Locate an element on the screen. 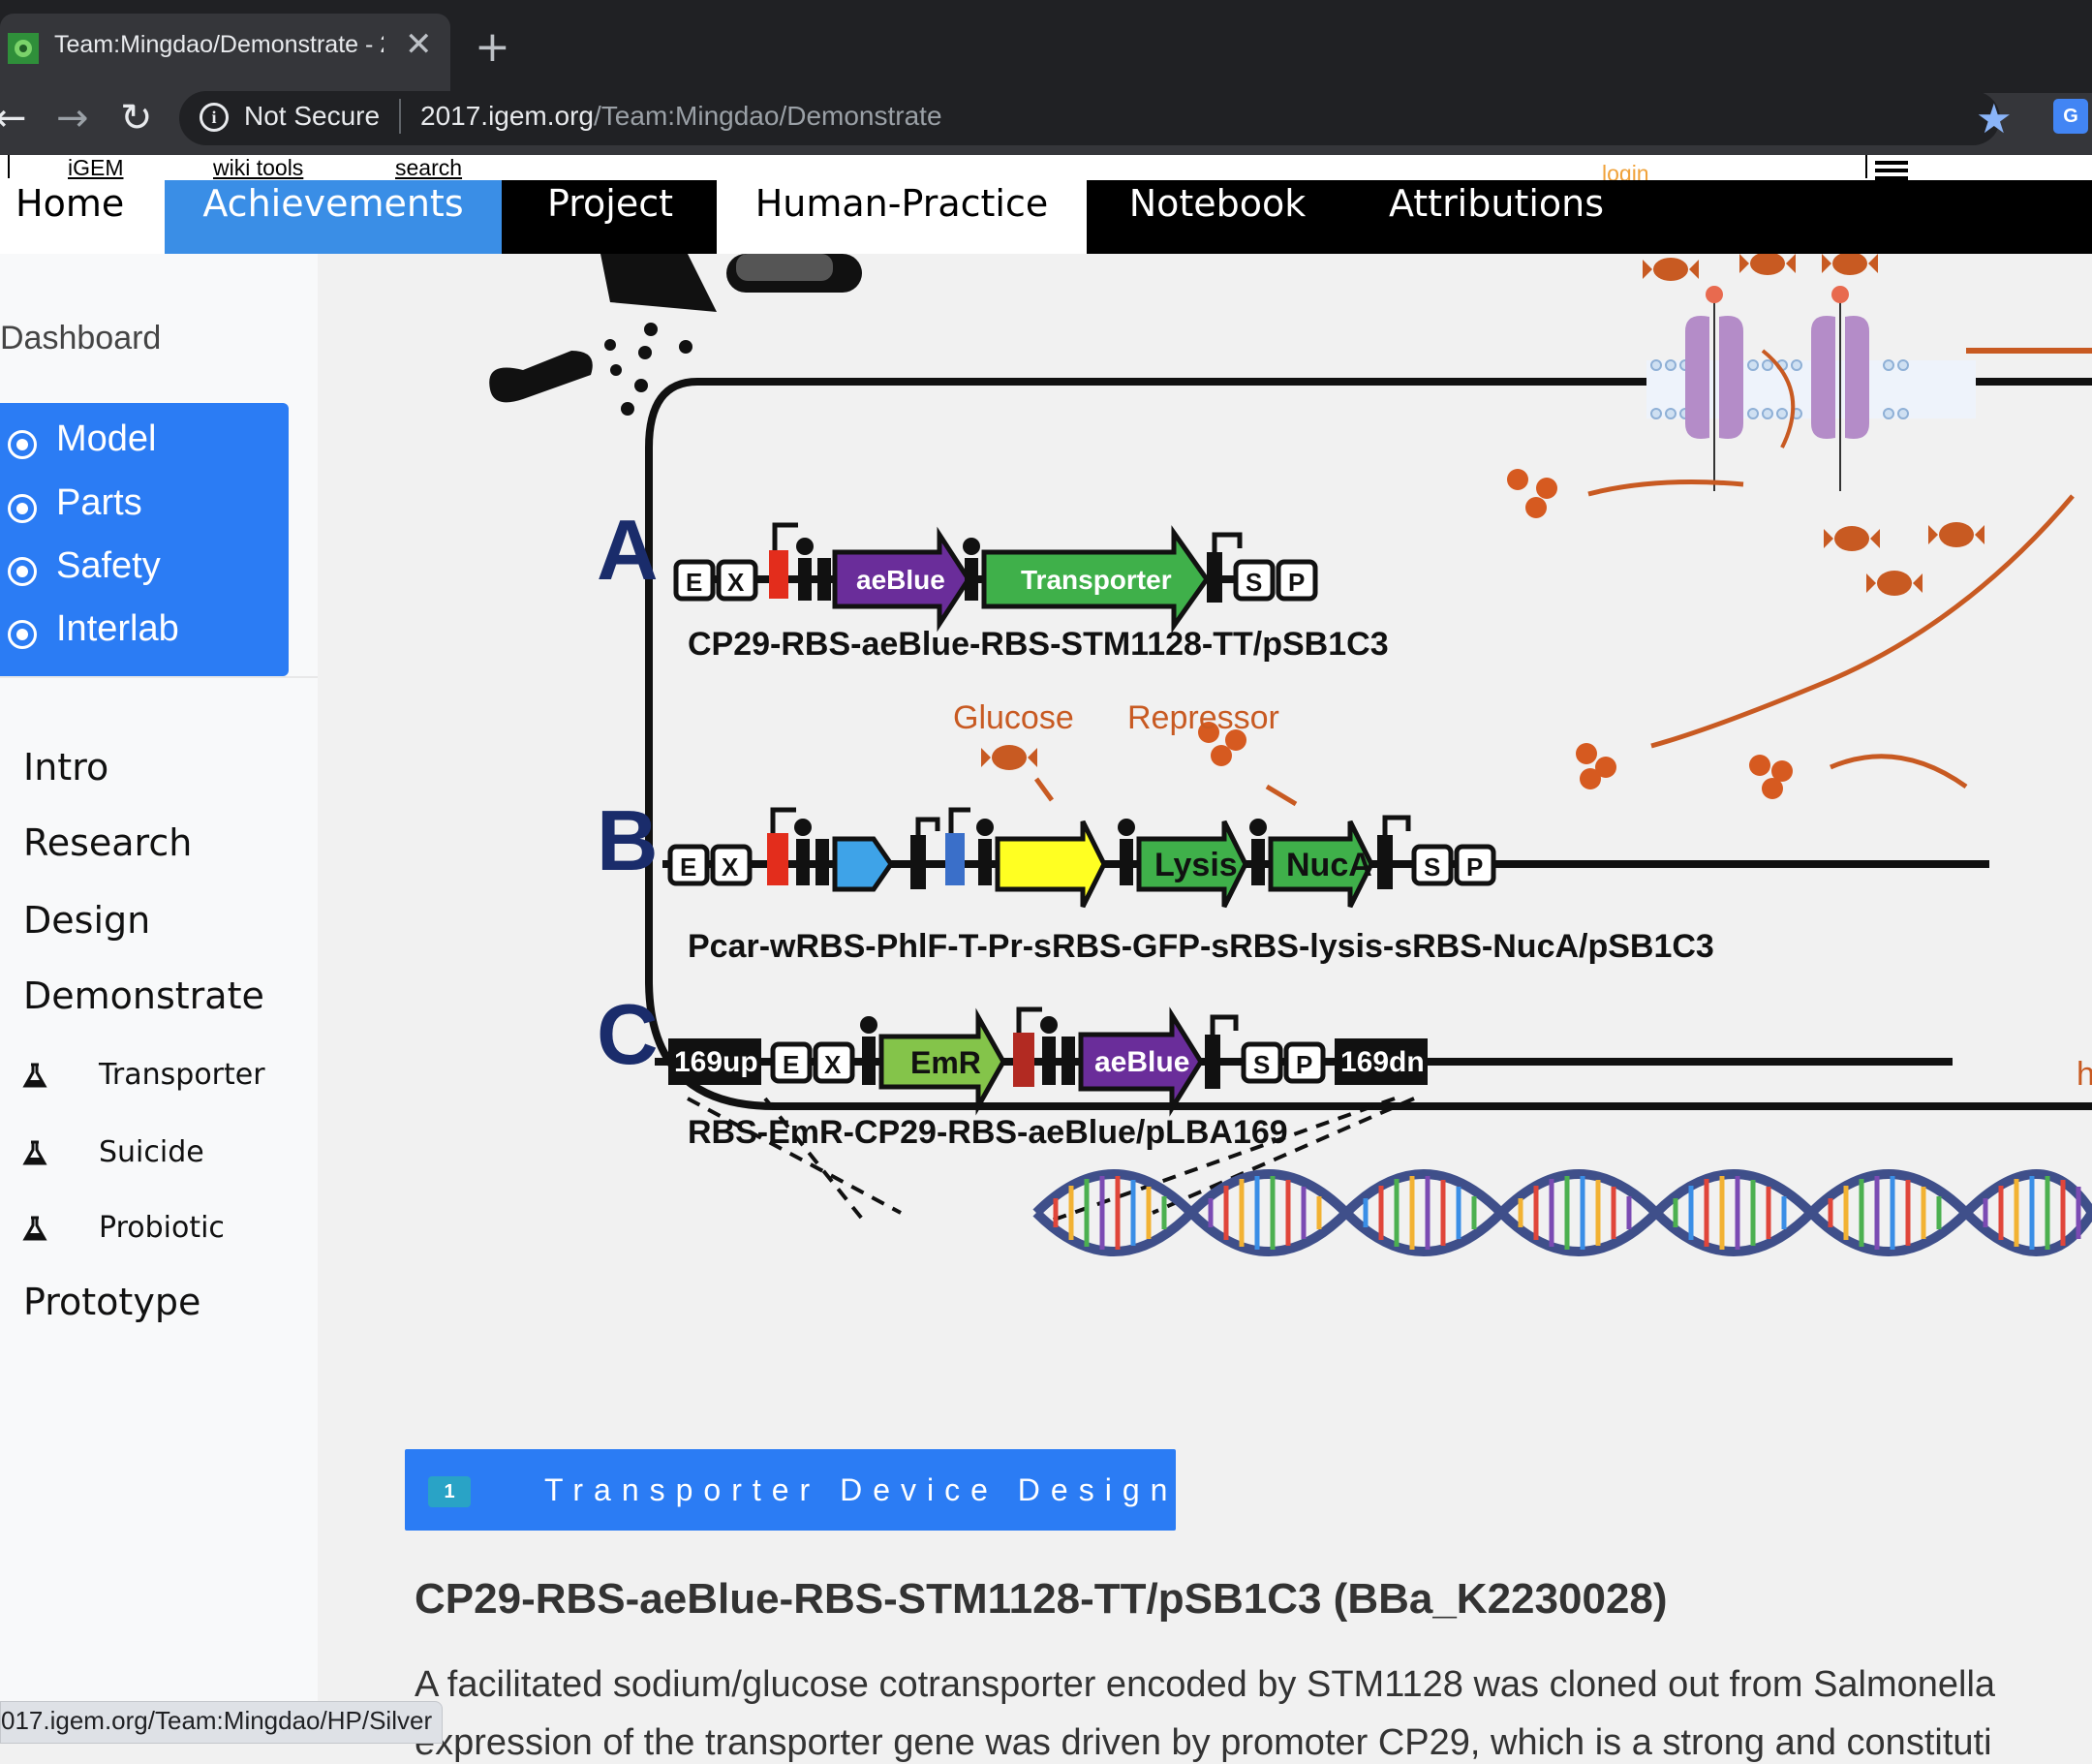  nav-notebook: Notebook is located at coordinates (1217, 217).